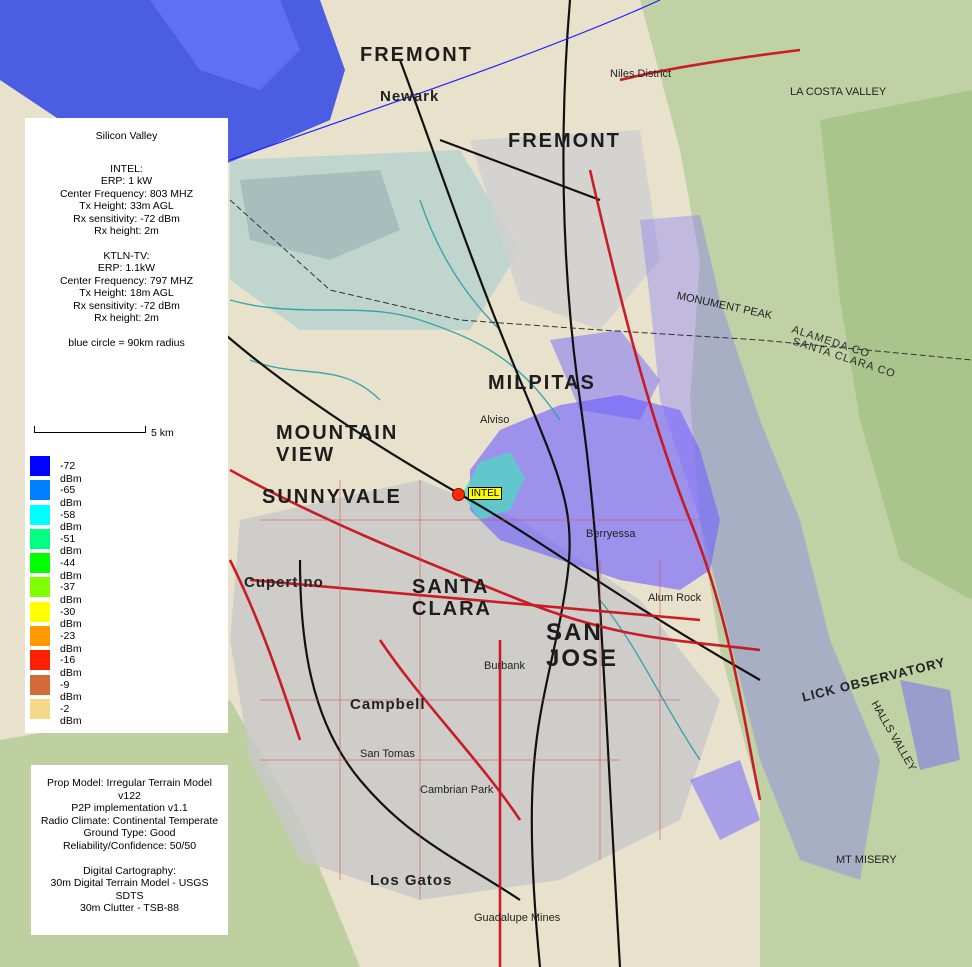 This screenshot has width=972, height=967. What do you see at coordinates (126, 193) in the screenshot?
I see `tx1-frequency: Center Frequency: 803 MHZ` at bounding box center [126, 193].